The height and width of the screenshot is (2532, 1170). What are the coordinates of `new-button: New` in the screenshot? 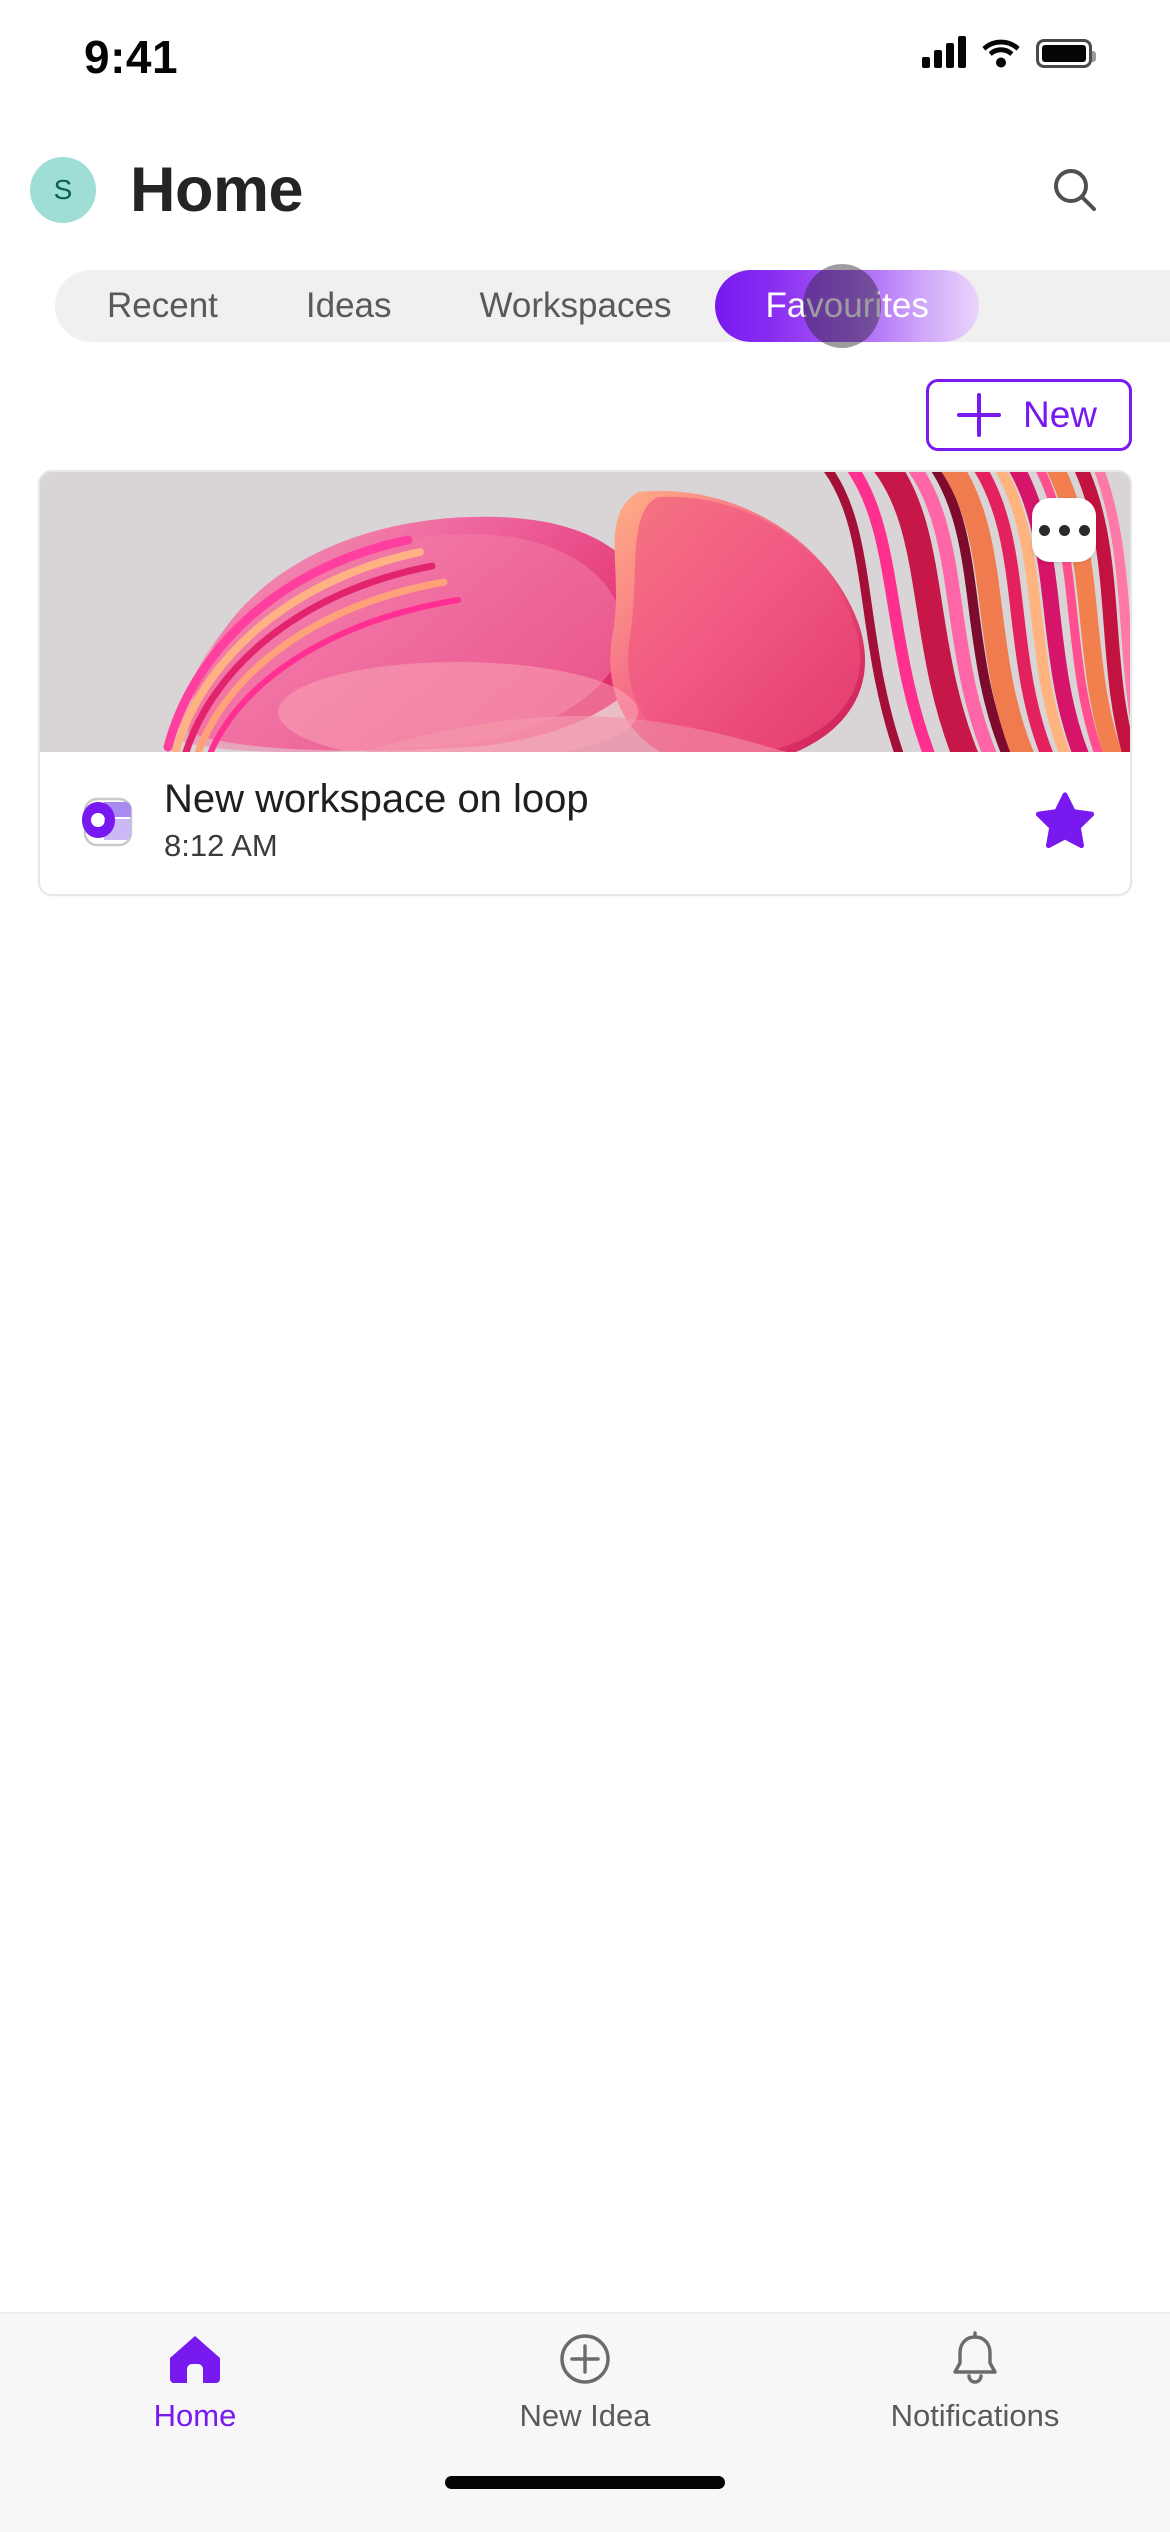 It's located at (1028, 415).